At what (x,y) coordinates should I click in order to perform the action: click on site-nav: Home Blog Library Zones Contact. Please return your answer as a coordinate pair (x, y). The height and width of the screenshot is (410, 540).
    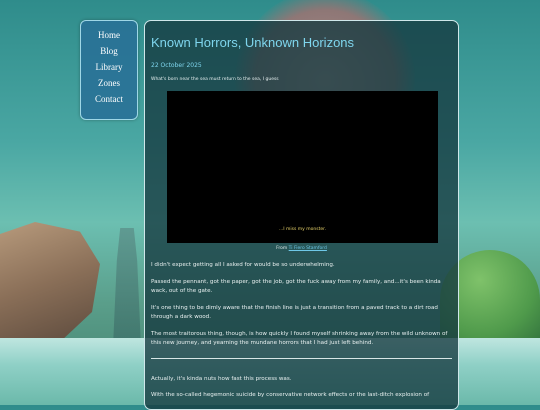
    Looking at the image, I should click on (109, 70).